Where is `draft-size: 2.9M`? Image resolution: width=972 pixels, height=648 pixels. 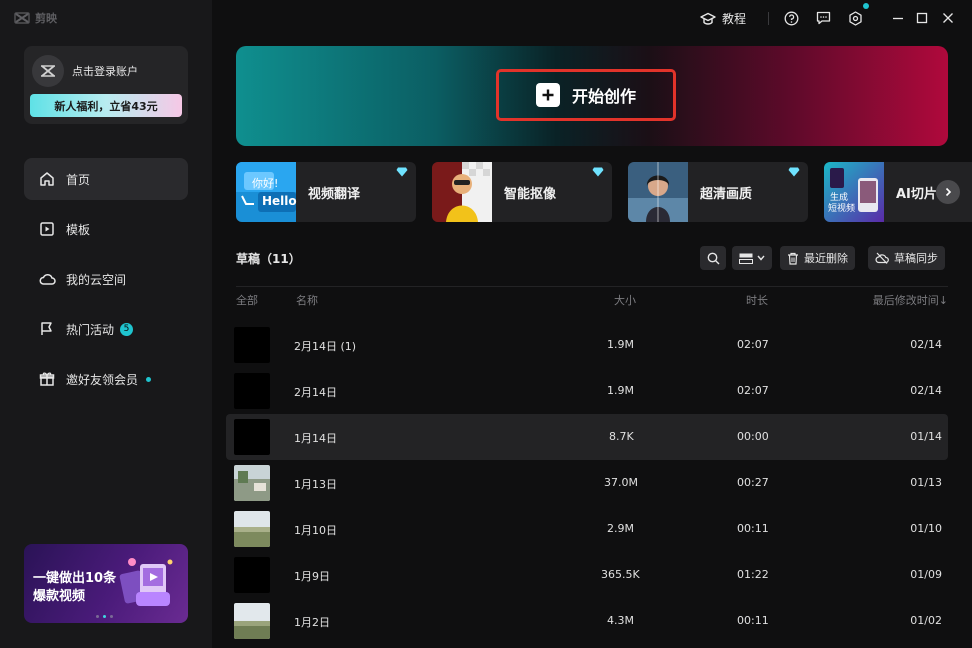
draft-size: 2.9M is located at coordinates (620, 528).